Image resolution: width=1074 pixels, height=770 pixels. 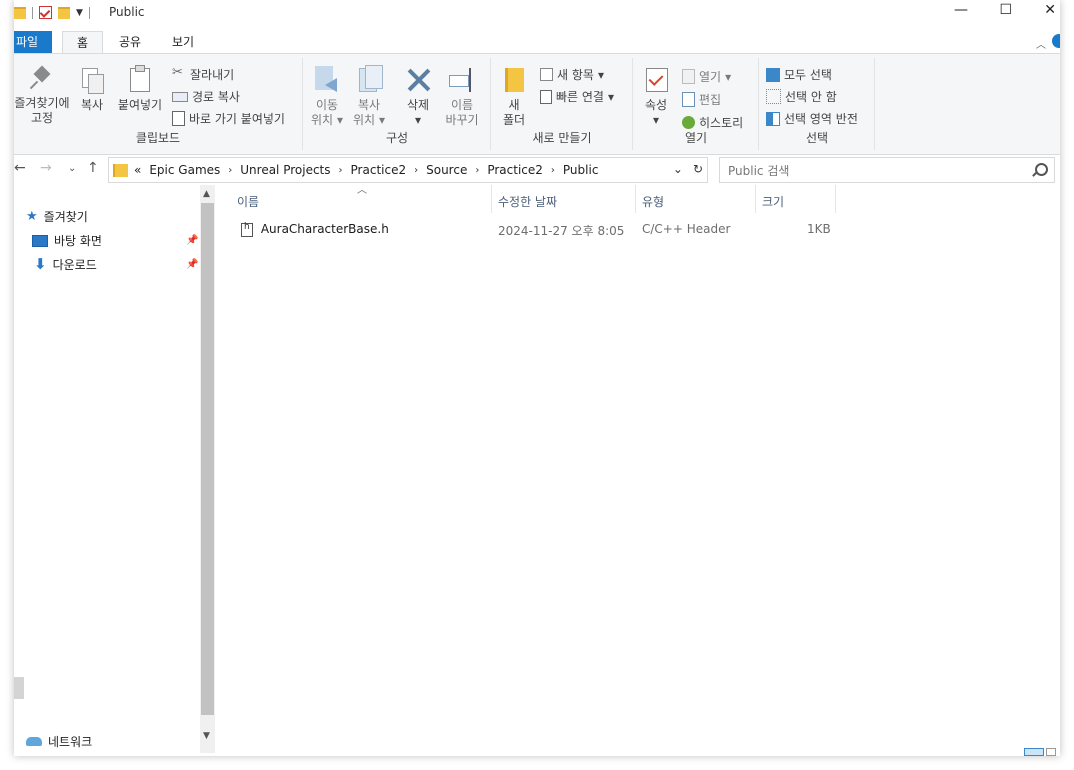 What do you see at coordinates (812, 118) in the screenshot?
I see `invert-selection-button: 선택 영역 반전` at bounding box center [812, 118].